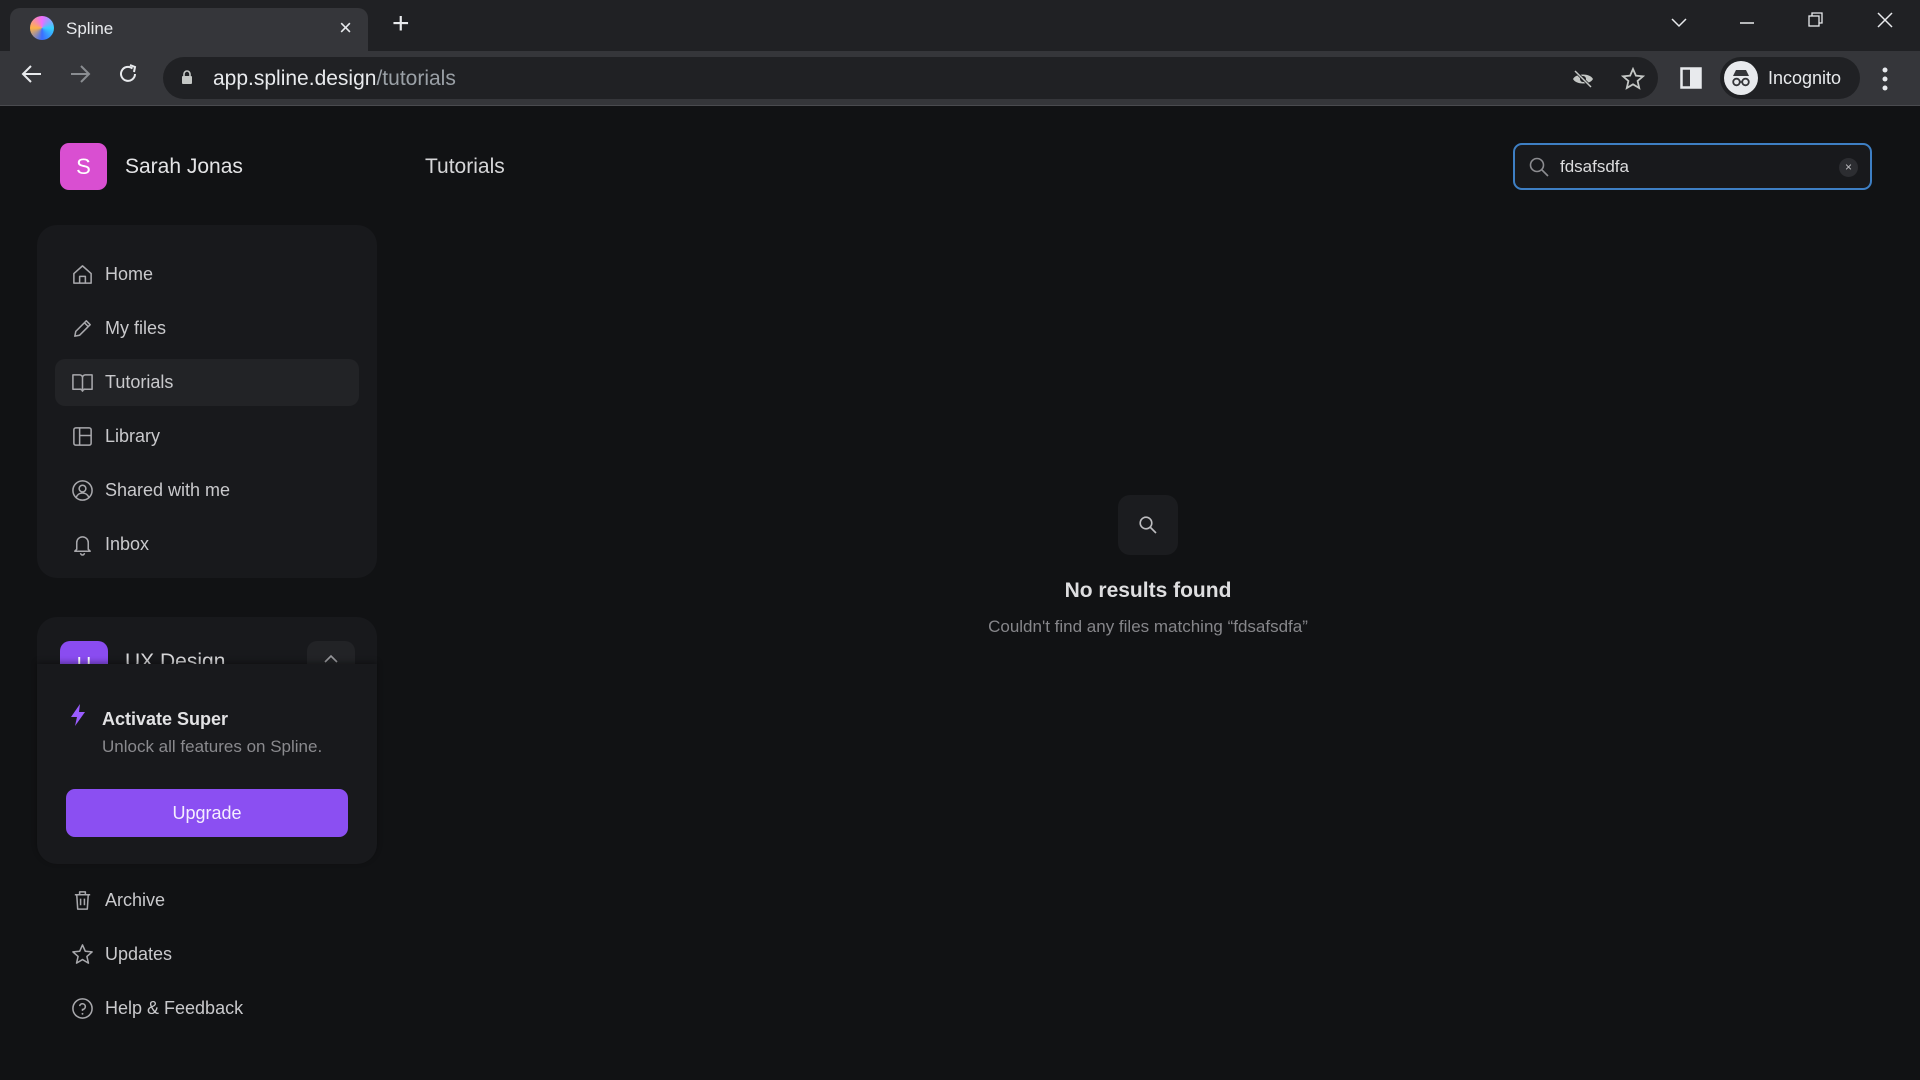 This screenshot has width=1920, height=1080. Describe the element at coordinates (82, 328) in the screenshot. I see `pencil-icon` at that location.